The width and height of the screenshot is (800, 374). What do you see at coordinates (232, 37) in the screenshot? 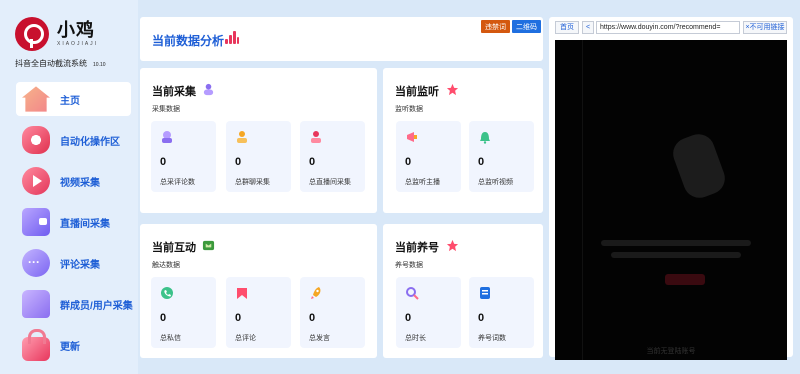
I see `bar-chart-icon` at bounding box center [232, 37].